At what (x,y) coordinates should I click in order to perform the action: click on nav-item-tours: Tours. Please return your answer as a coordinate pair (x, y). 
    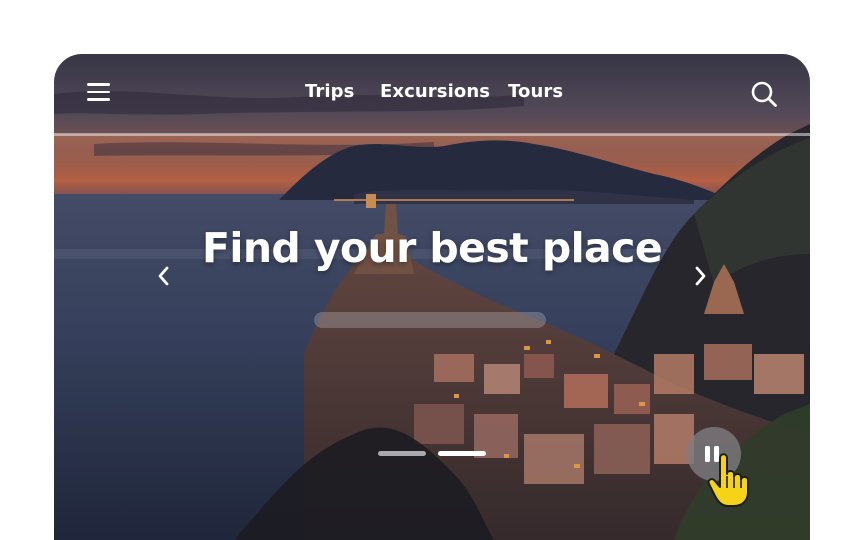
    Looking at the image, I should click on (535, 92).